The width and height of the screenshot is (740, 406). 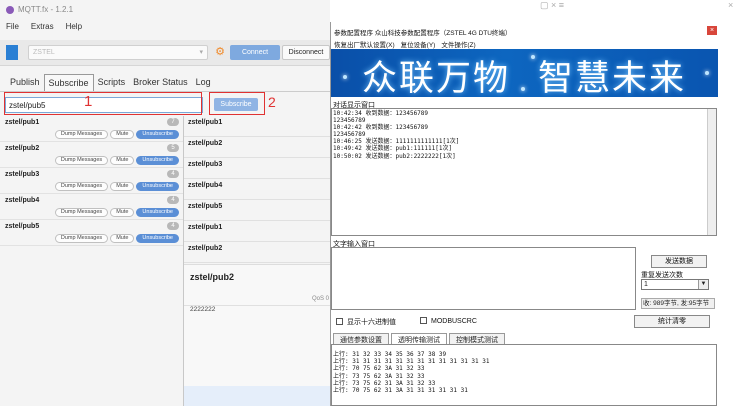 I want to click on hex-display-checkbox, so click(x=339, y=321).